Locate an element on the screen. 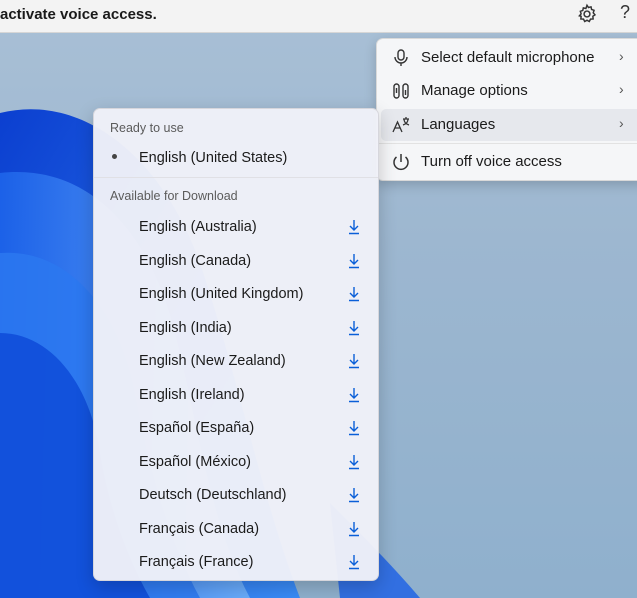  menu-item-manage-options: Manage options › is located at coordinates (509, 91).